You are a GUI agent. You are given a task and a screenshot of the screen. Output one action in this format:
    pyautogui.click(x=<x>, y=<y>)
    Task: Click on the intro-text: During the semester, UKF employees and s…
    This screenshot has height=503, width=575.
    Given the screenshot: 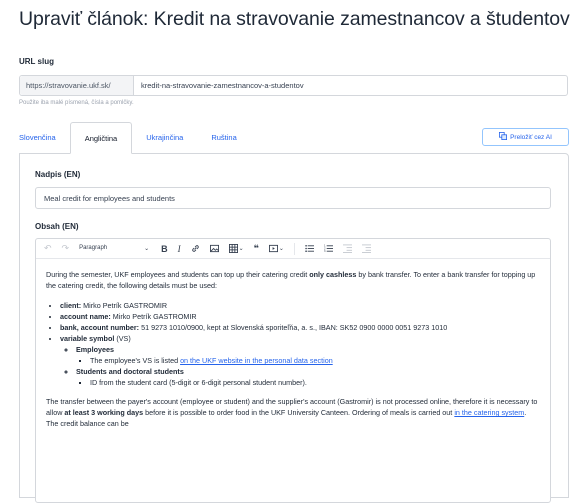 What is the action you would take?
    pyautogui.click(x=178, y=274)
    